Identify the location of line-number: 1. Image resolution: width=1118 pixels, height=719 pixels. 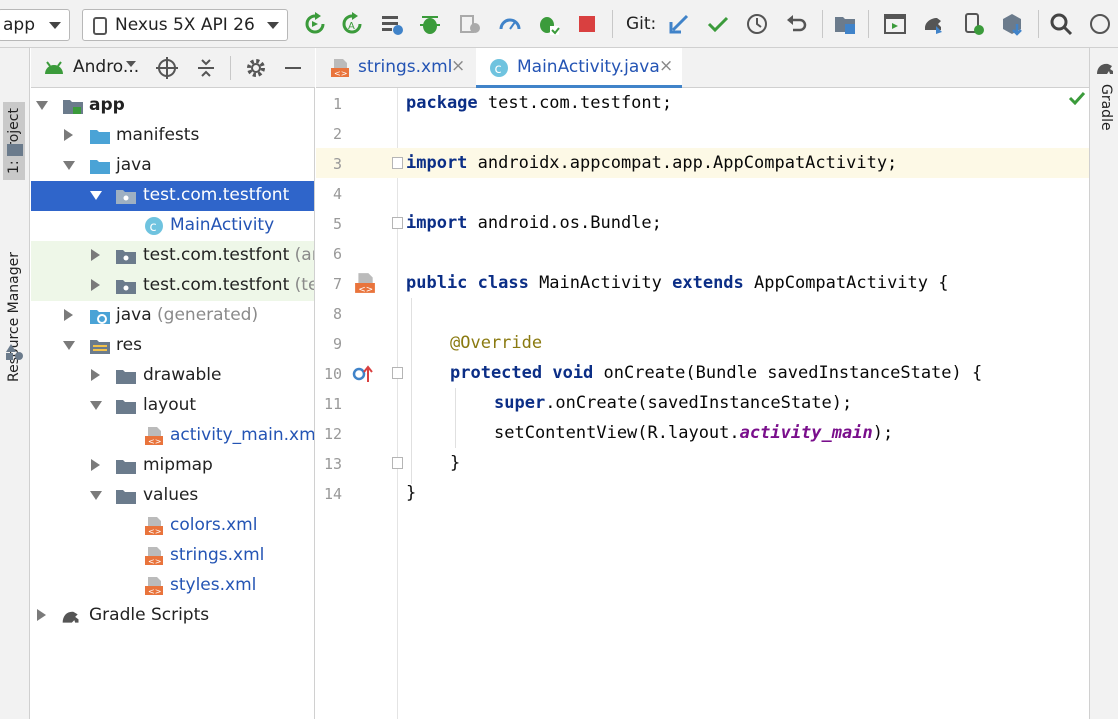
(337, 104).